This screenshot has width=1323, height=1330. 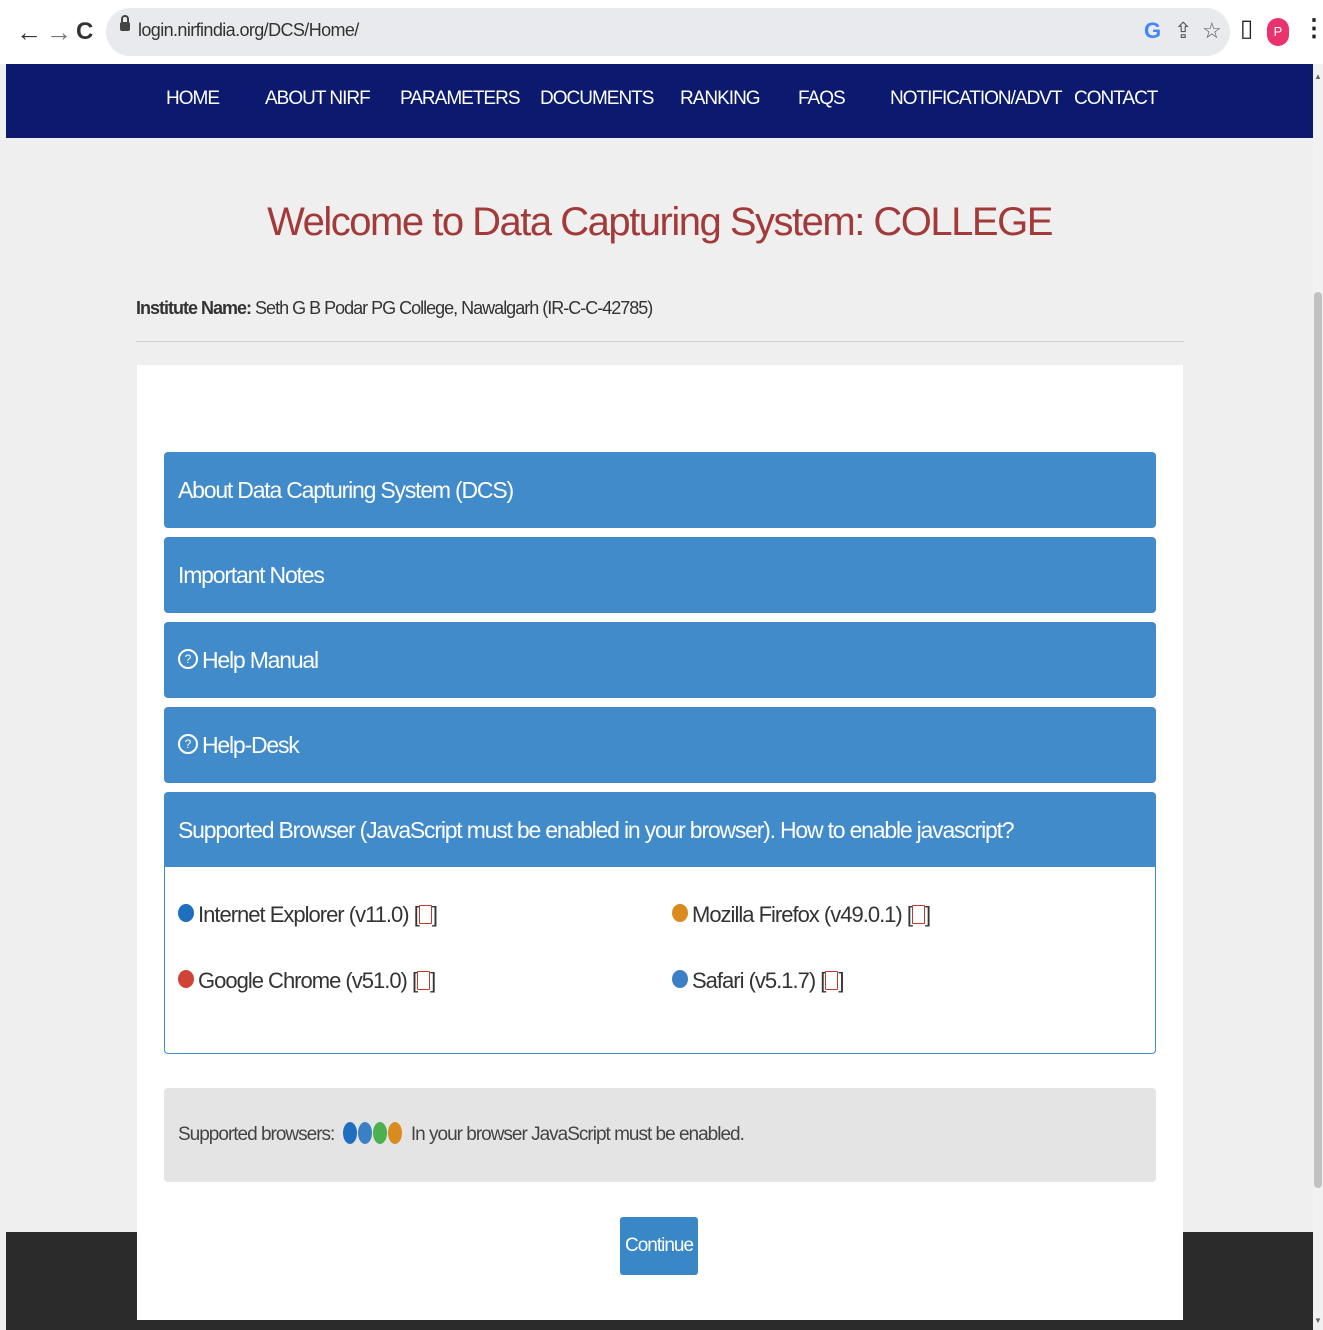 I want to click on nav-faqs: FAQS, so click(x=822, y=99).